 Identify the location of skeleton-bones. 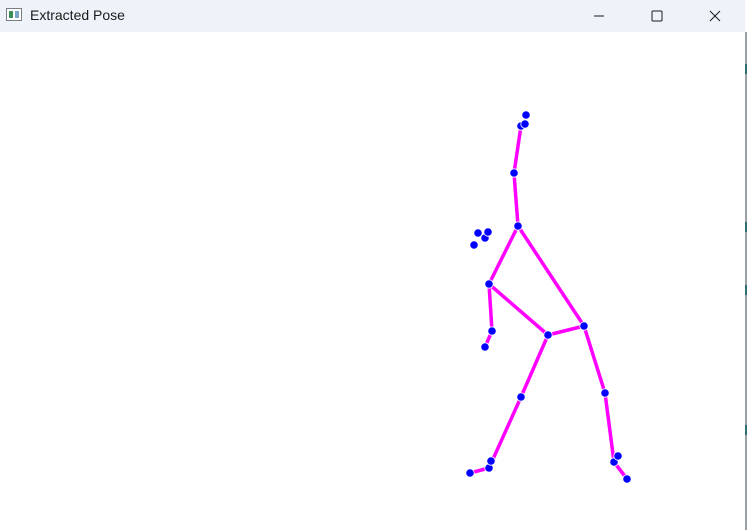
(548, 302).